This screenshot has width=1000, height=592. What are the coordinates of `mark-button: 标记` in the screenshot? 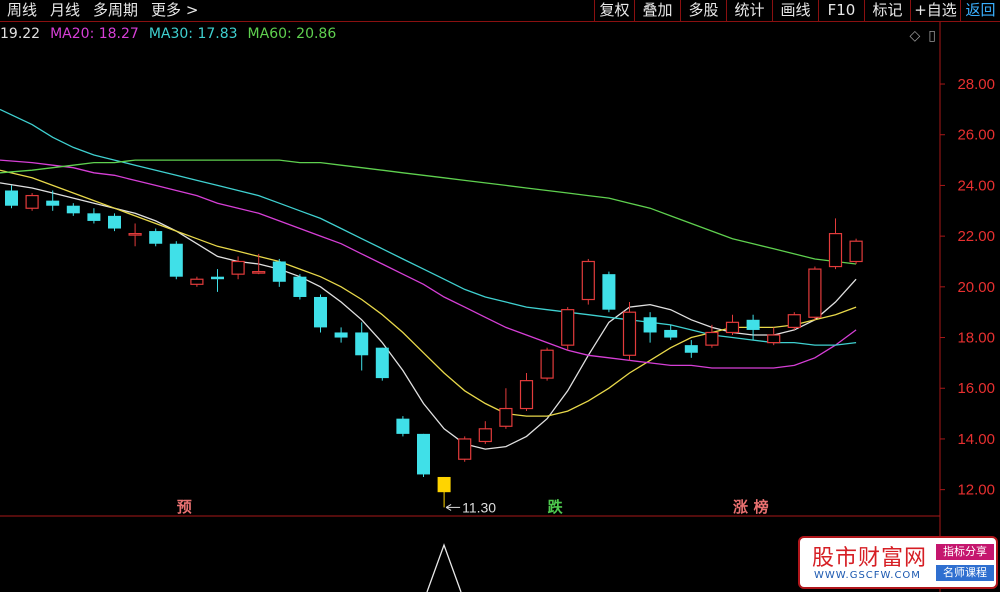 It's located at (887, 11).